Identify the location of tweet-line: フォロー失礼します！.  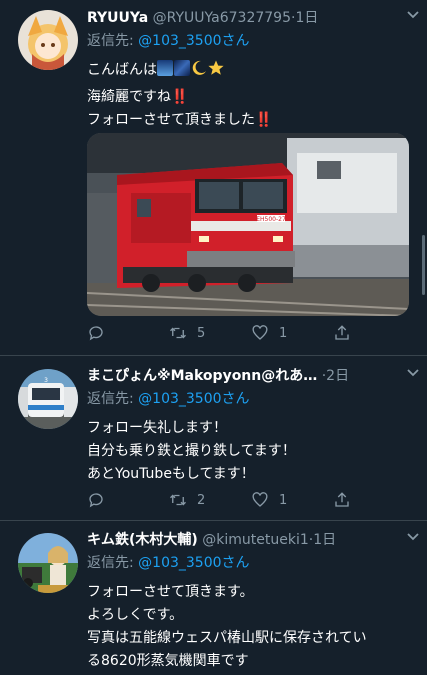
(157, 428).